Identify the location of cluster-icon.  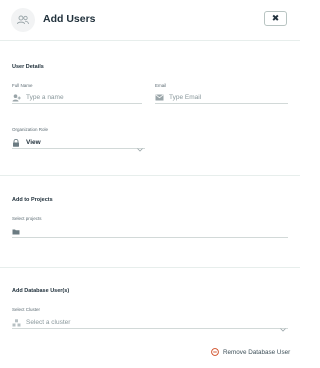
(17, 322).